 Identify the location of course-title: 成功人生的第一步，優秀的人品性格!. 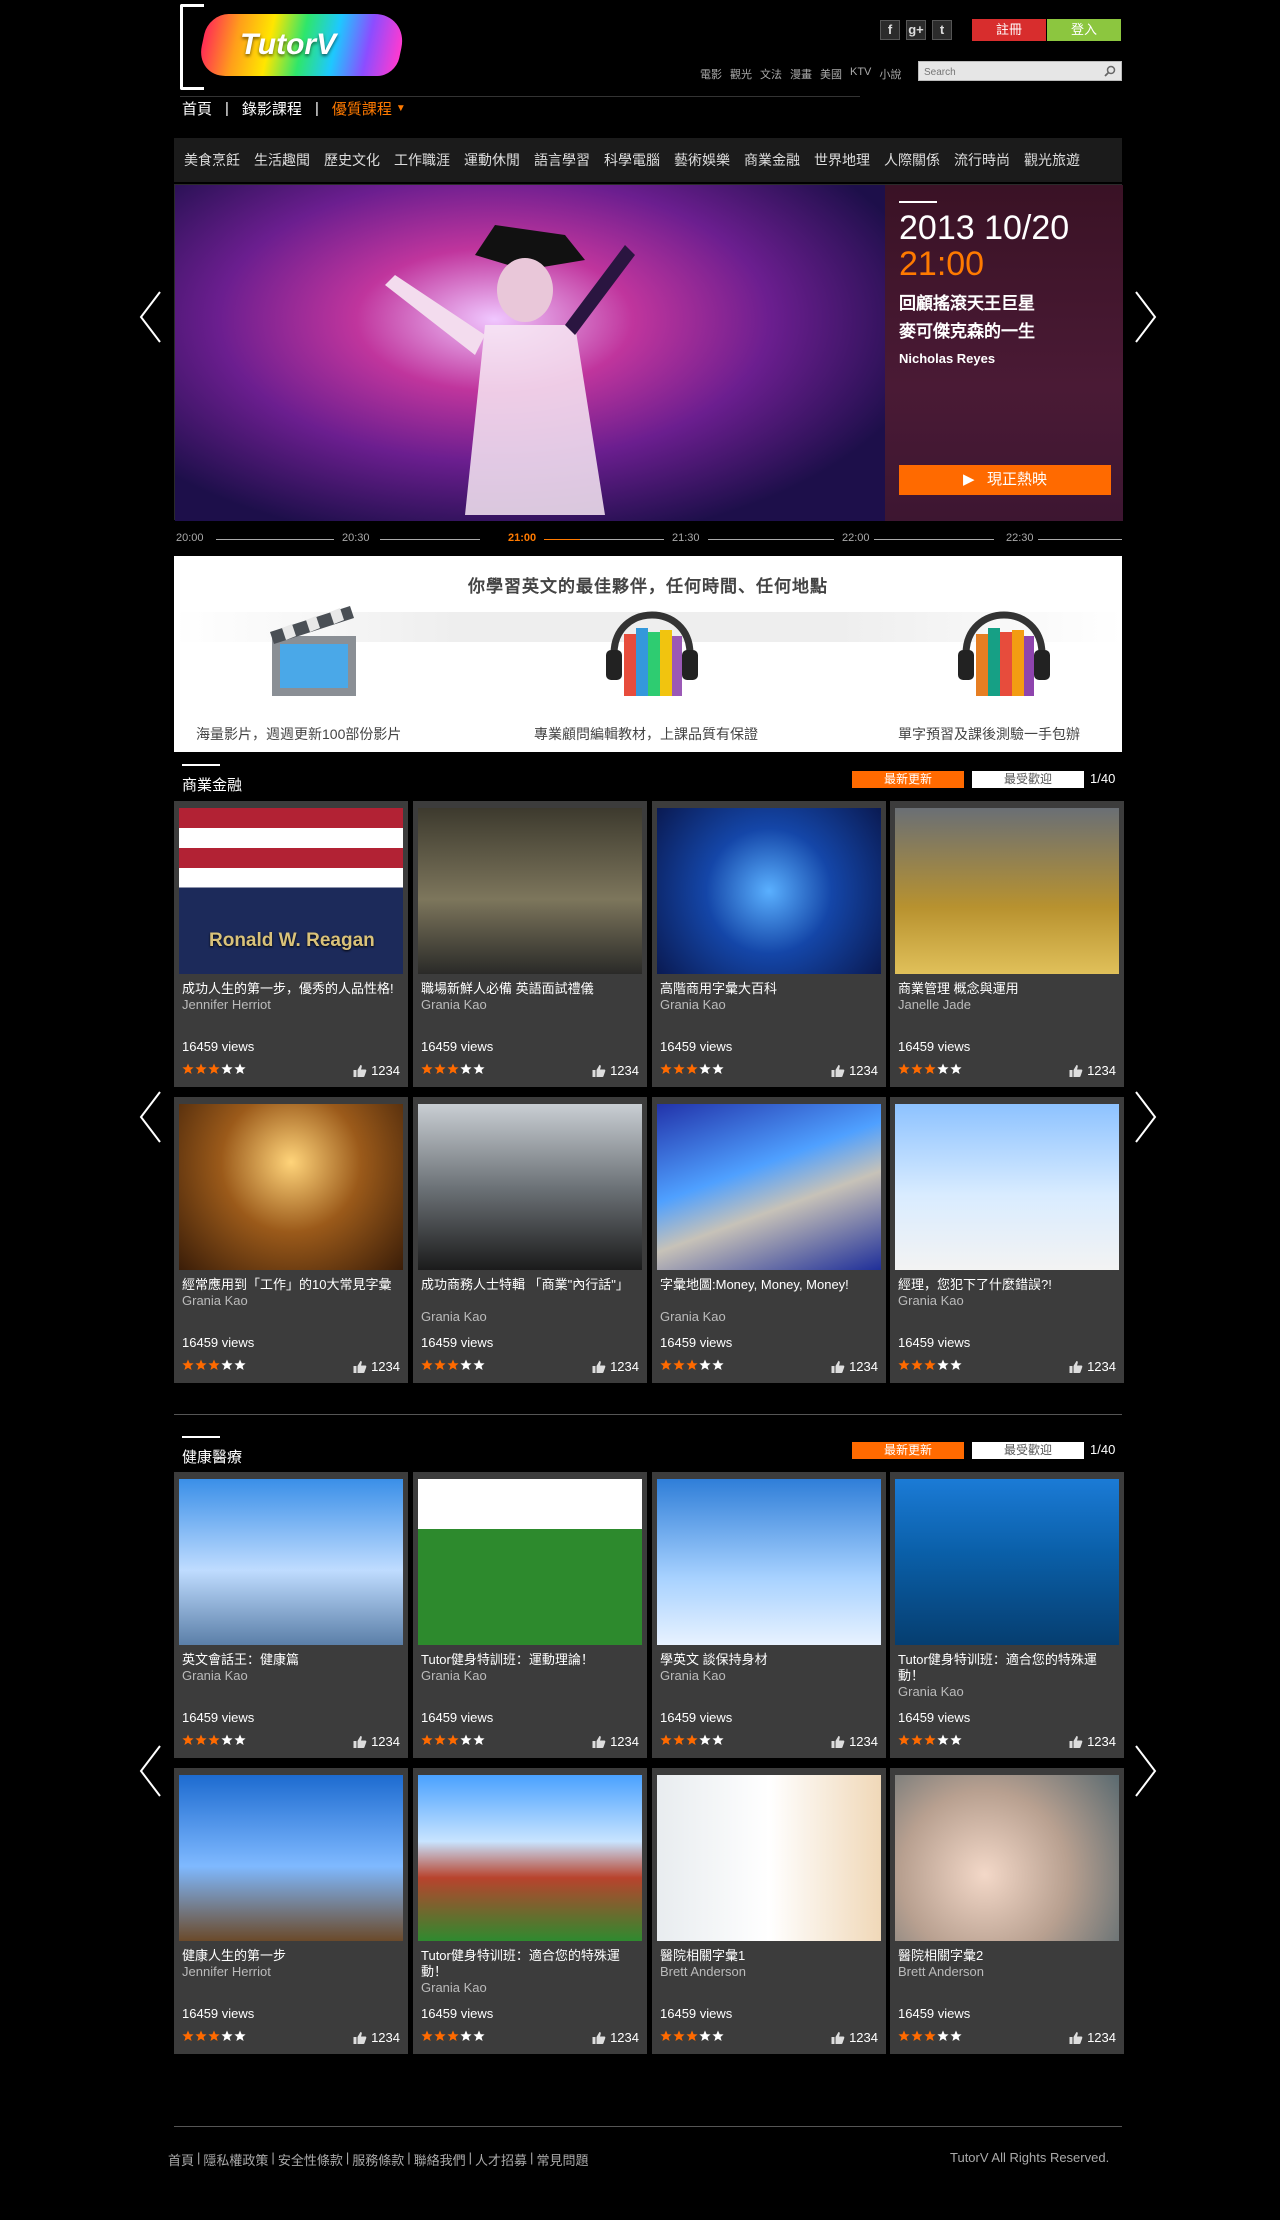
(293, 989).